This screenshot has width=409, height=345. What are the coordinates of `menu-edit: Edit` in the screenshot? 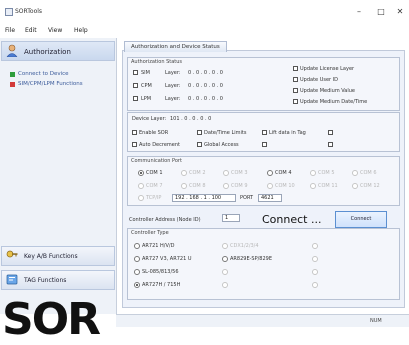 It's located at (31, 30).